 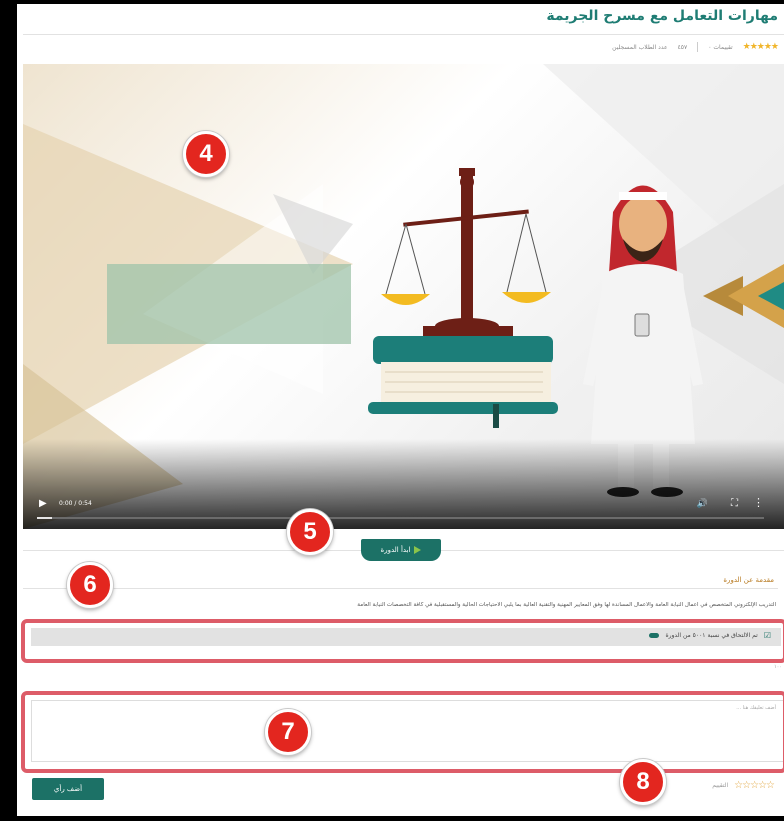 What do you see at coordinates (682, 47) in the screenshot?
I see `enrolled-count: ٤٥٧` at bounding box center [682, 47].